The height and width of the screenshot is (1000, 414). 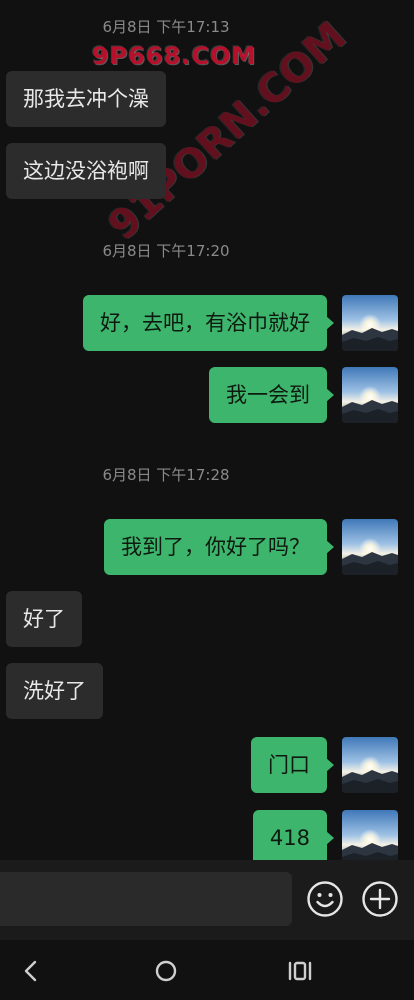 What do you see at coordinates (292, 765) in the screenshot?
I see `message-bubble-outgoing: 门口` at bounding box center [292, 765].